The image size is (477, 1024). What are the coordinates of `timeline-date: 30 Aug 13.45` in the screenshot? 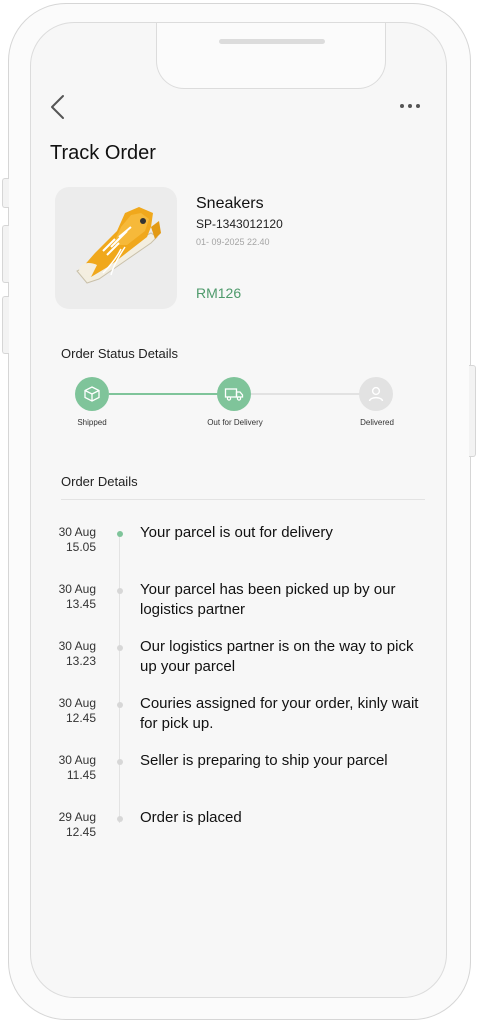 It's located at (77, 596).